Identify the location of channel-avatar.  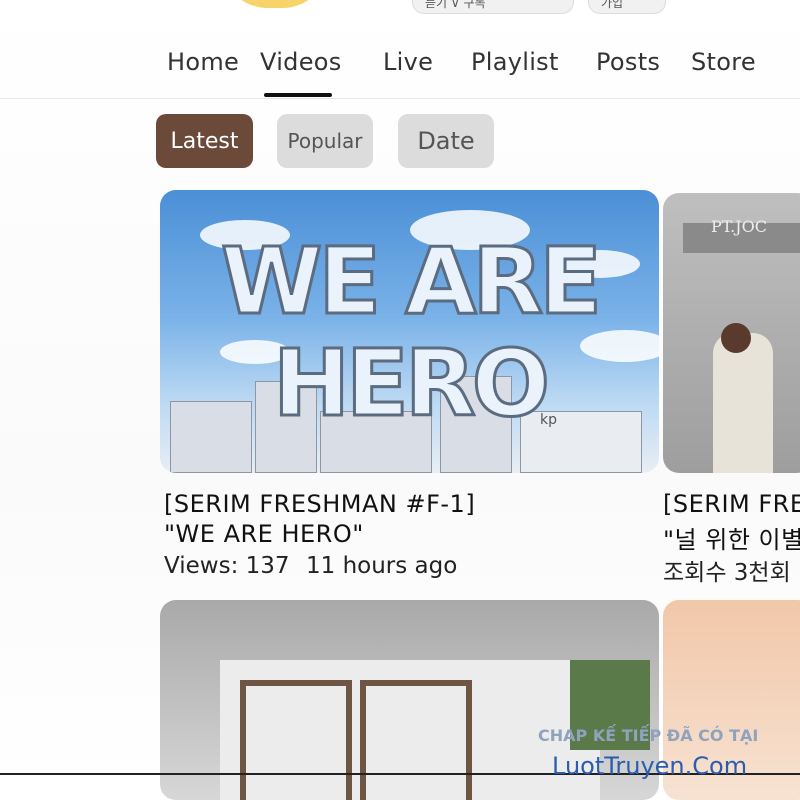
(275, 4).